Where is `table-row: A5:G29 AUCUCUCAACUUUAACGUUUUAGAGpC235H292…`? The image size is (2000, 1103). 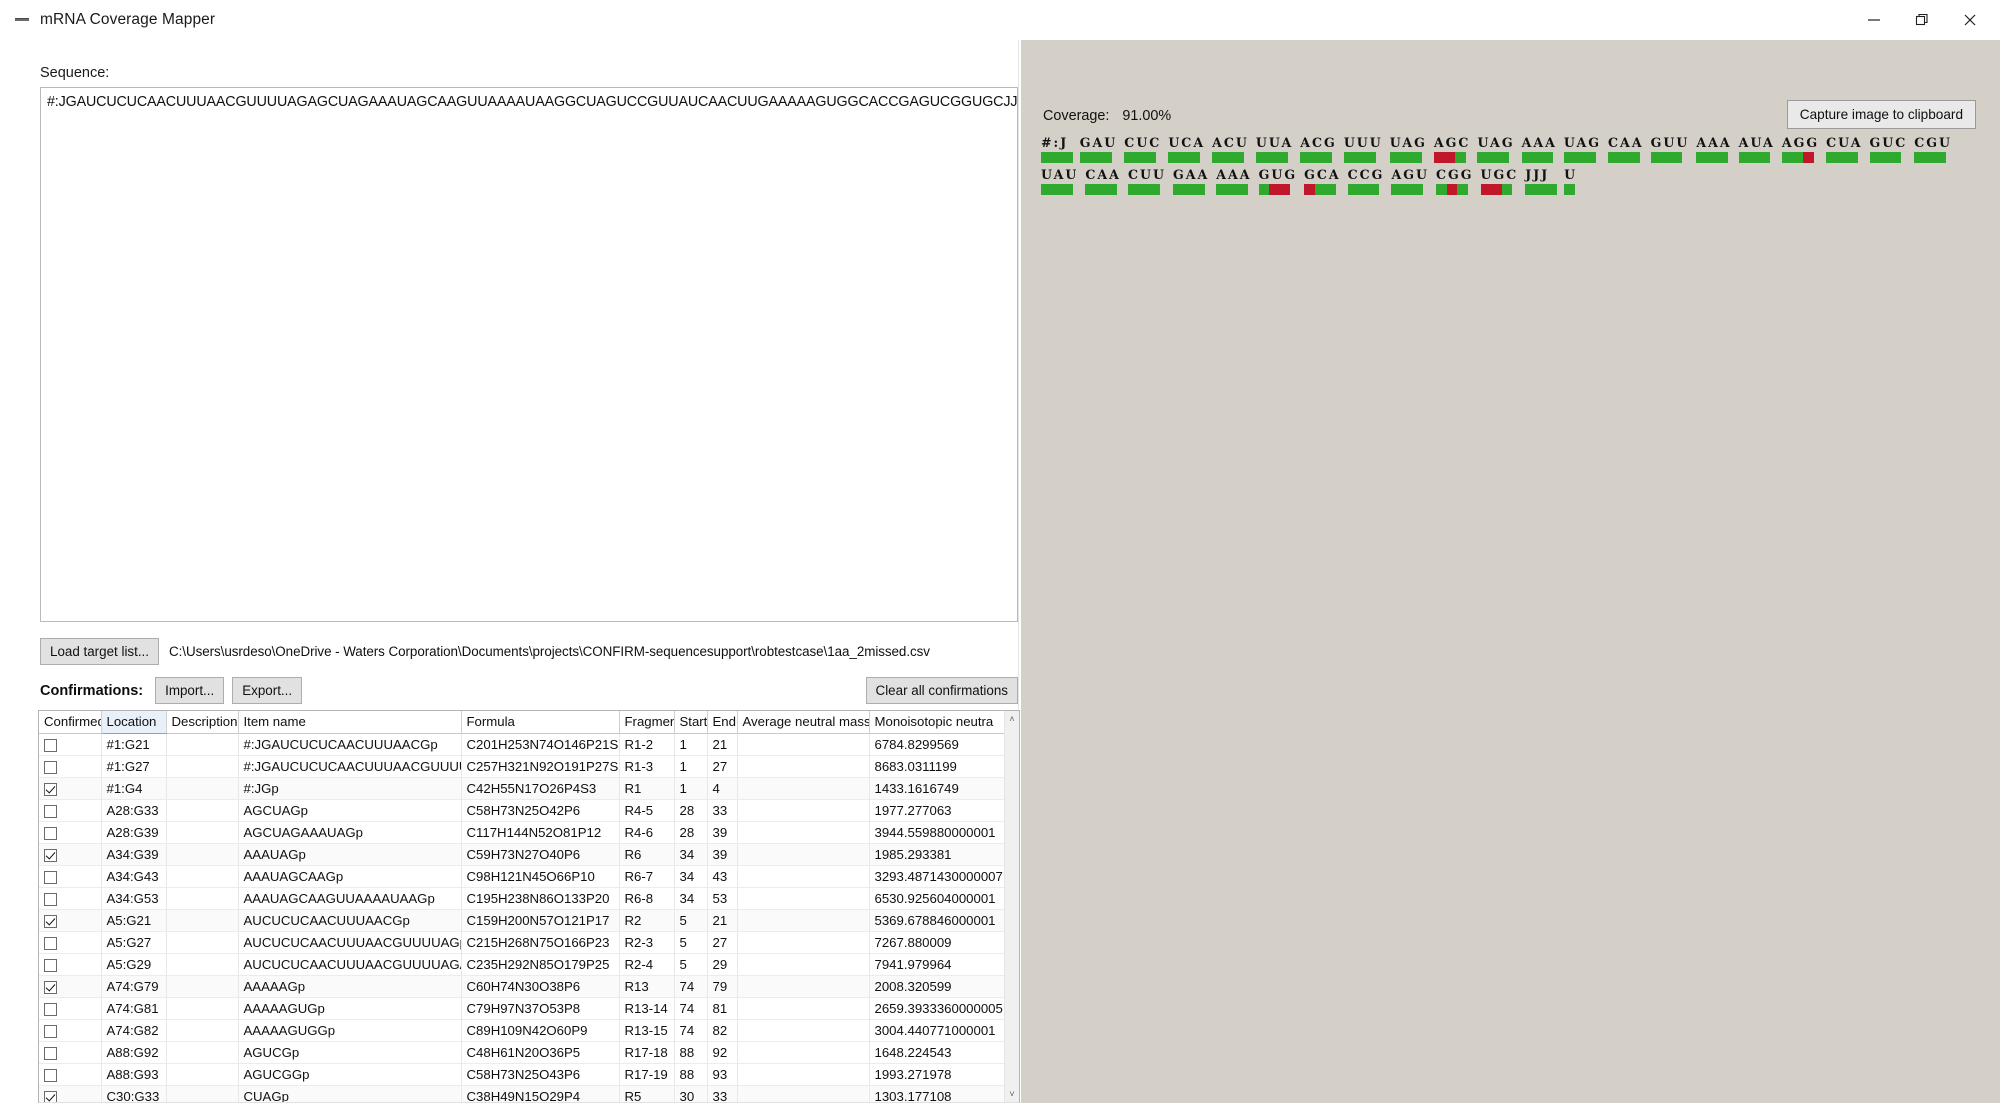 table-row: A5:G29 AUCUCUCAACUUUAACGUUUUAGAGpC235H292… is located at coordinates (521, 964).